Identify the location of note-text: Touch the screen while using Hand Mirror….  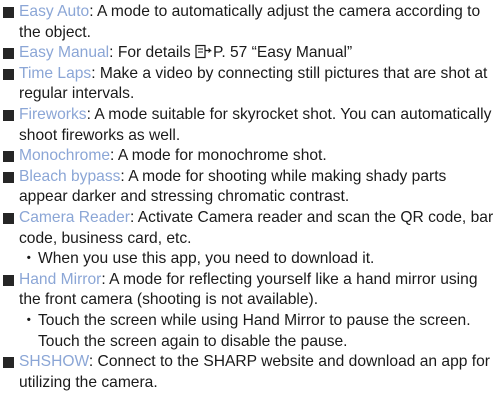
(254, 330).